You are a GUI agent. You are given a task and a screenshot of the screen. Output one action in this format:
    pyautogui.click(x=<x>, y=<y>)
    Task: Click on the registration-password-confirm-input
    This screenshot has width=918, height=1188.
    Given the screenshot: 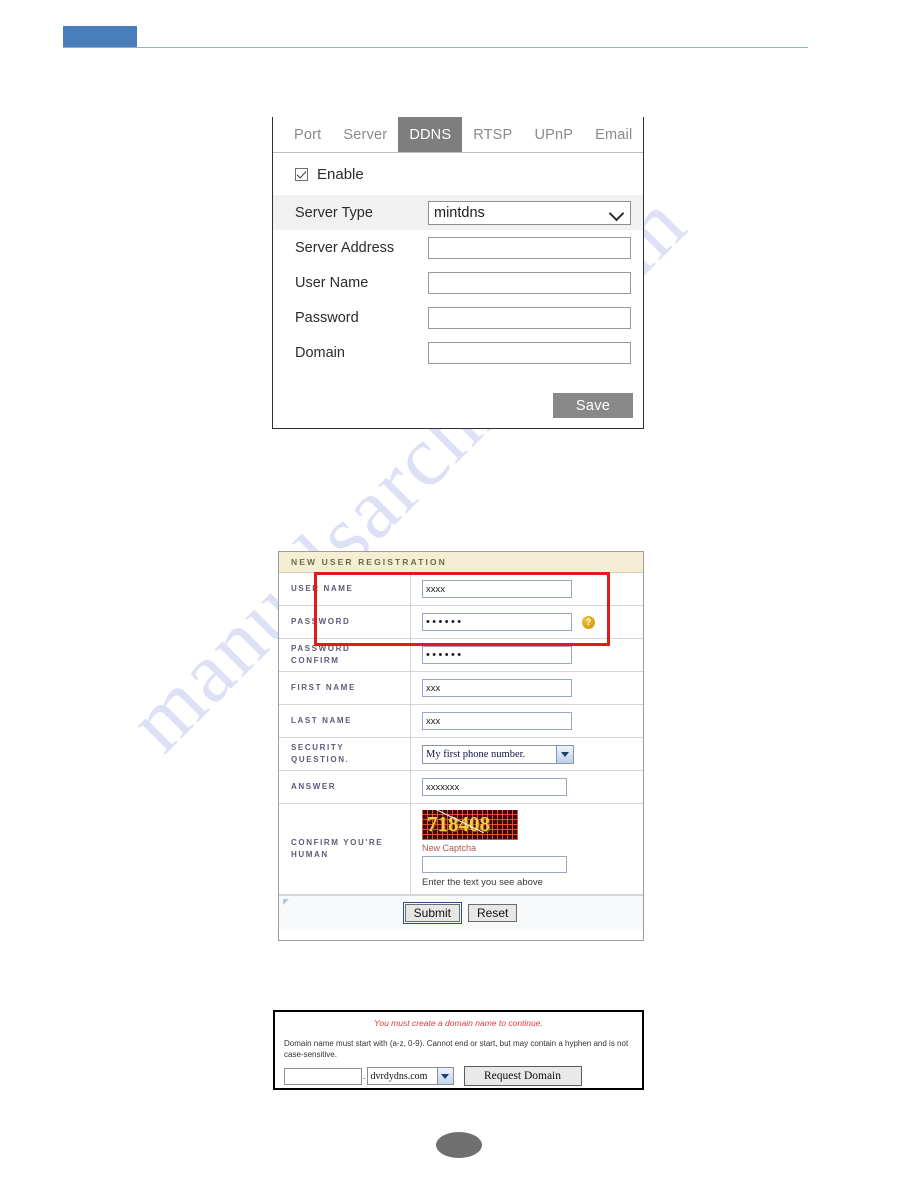 What is the action you would take?
    pyautogui.click(x=497, y=655)
    